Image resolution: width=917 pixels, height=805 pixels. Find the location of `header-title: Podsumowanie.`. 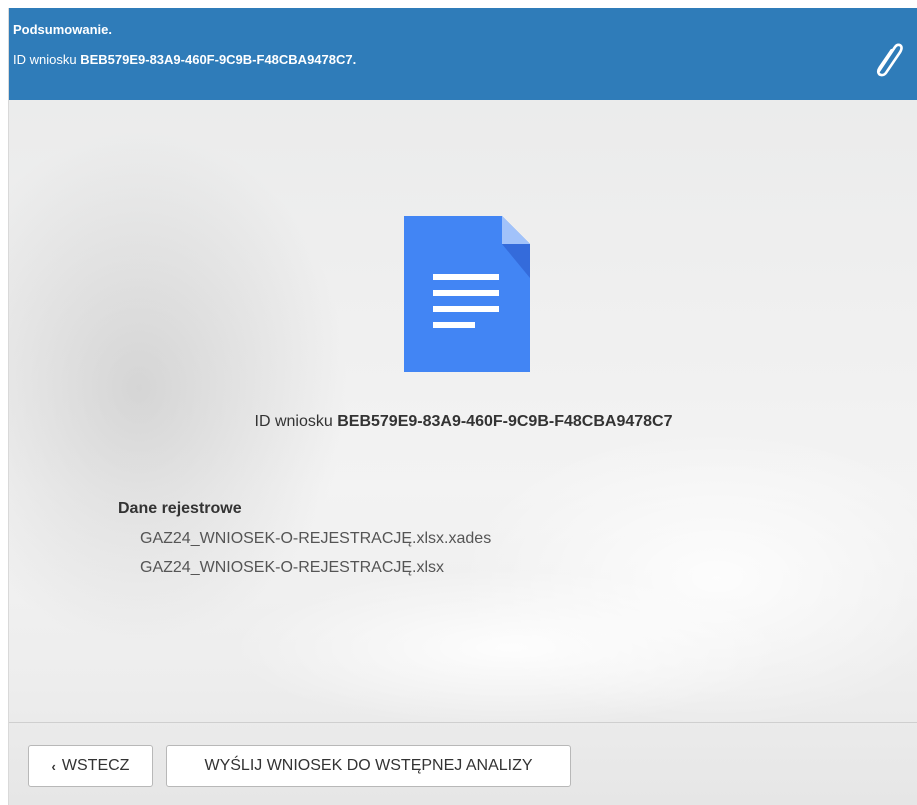

header-title: Podsumowanie. is located at coordinates (62, 29).